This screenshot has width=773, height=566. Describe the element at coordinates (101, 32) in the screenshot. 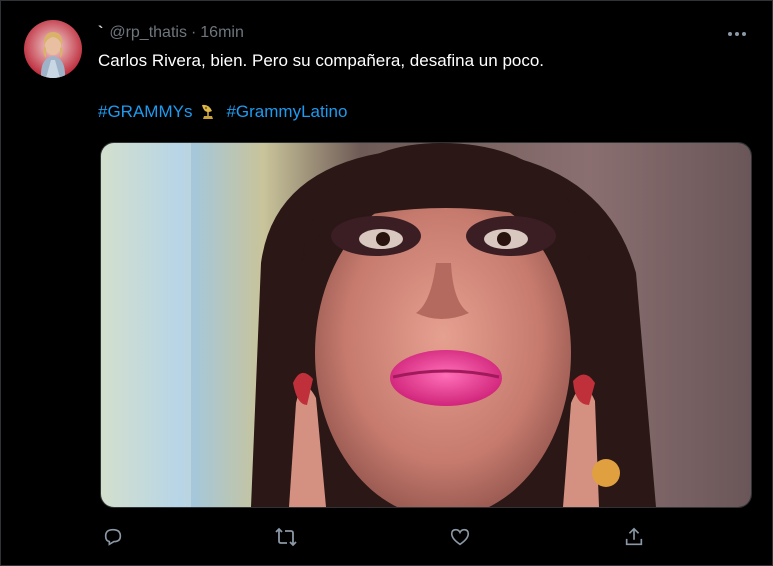

I see `prefix-mark: `` at that location.